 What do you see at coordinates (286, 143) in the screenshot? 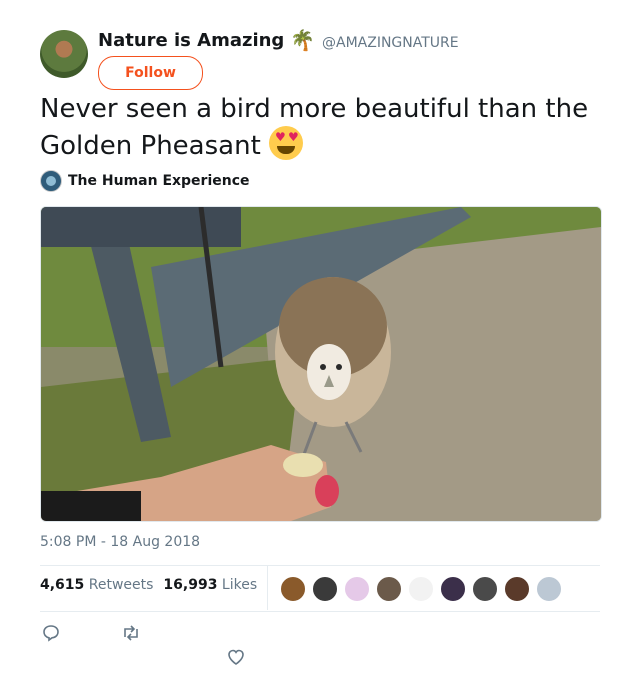
I see `heart-eyes-emoji-icon: ♥ ♥` at bounding box center [286, 143].